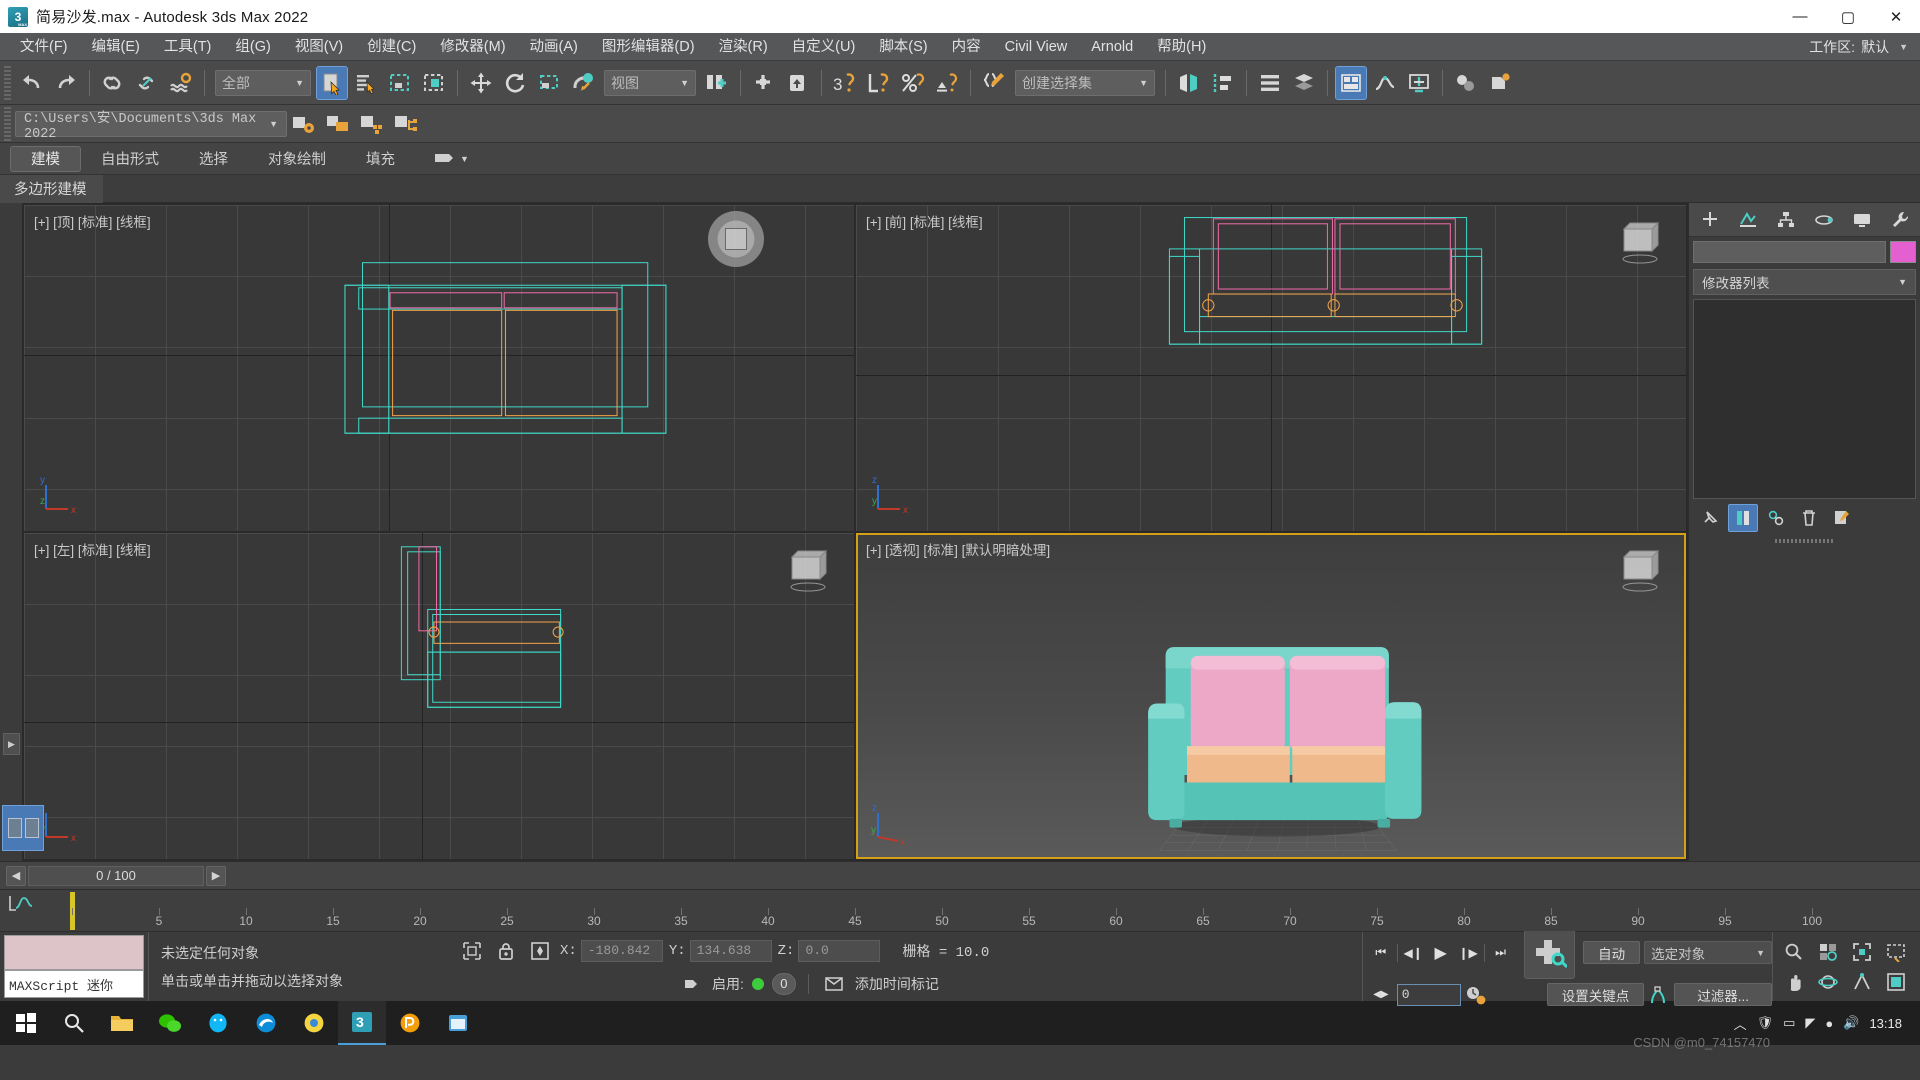  I want to click on layer-explorer-button, so click(1270, 83).